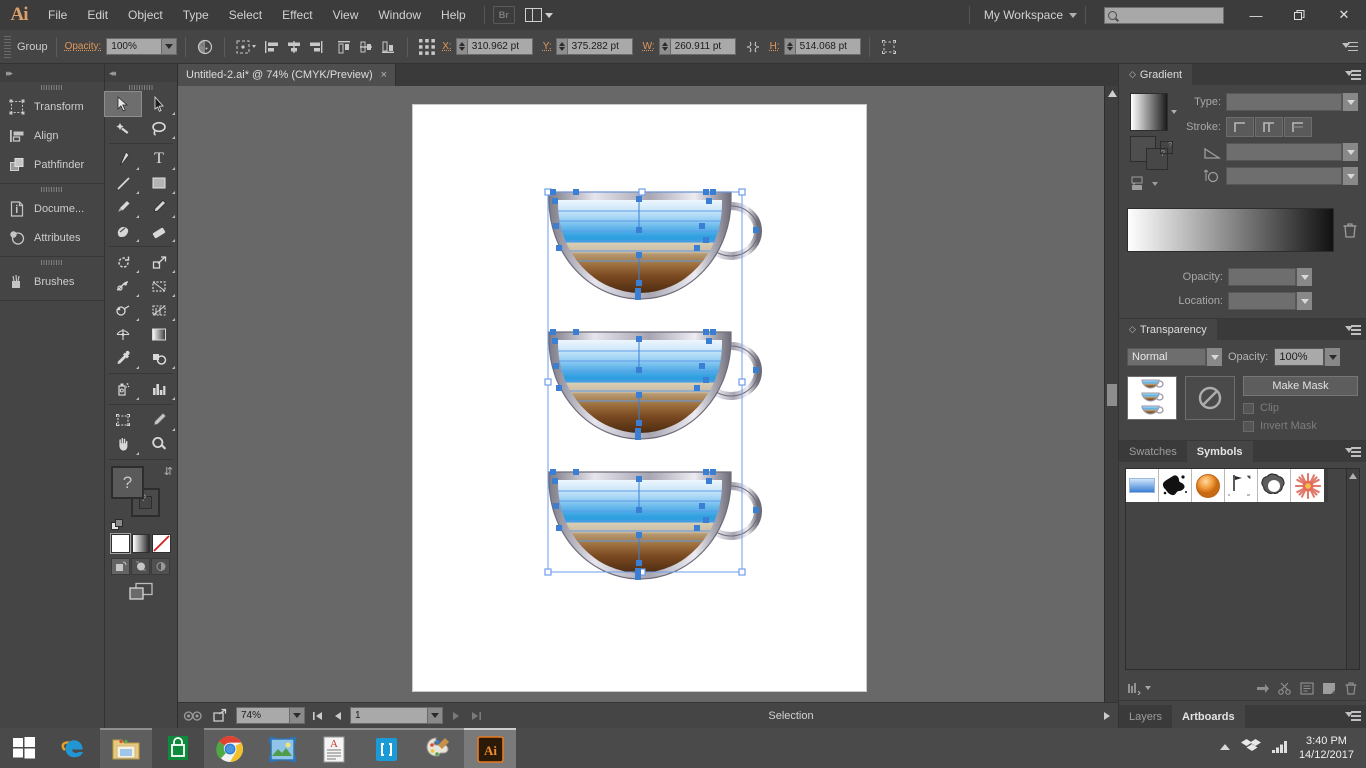 The height and width of the screenshot is (768, 1366). I want to click on gradient-tool, so click(159, 334).